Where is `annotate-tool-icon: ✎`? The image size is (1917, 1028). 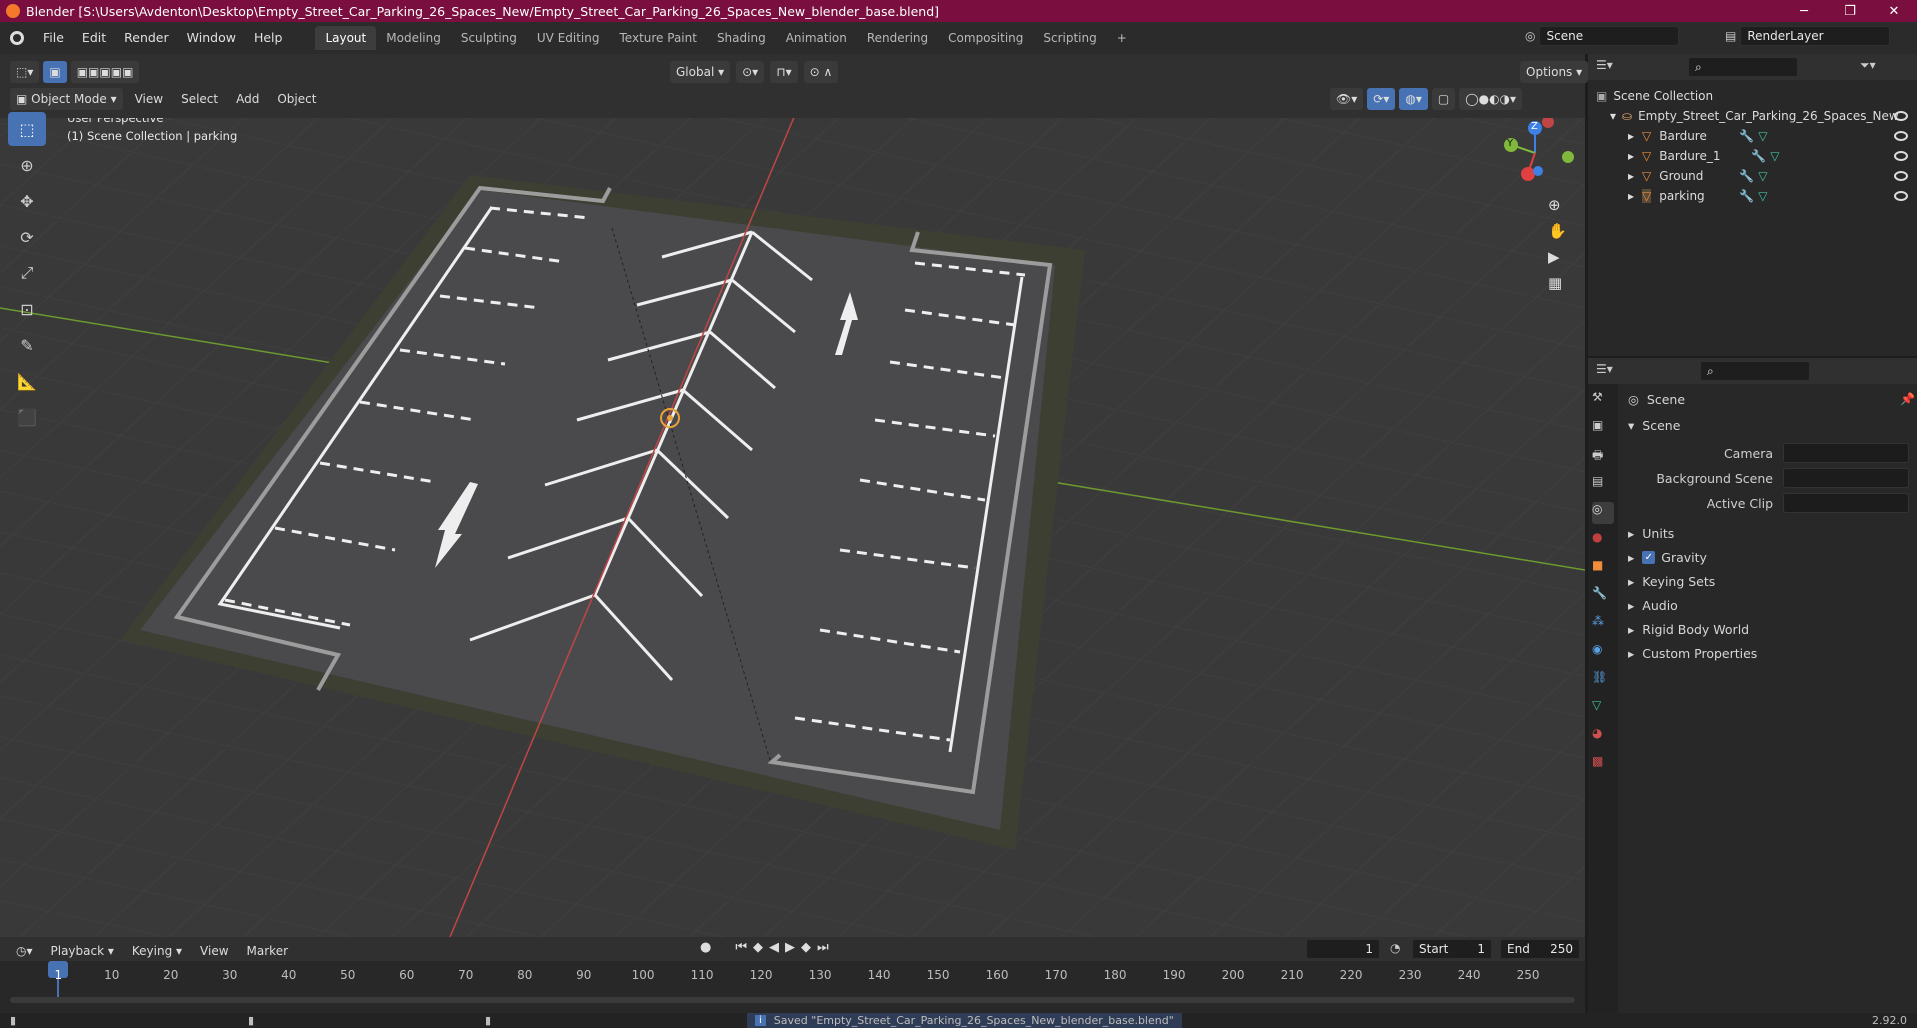 annotate-tool-icon: ✎ is located at coordinates (27, 345).